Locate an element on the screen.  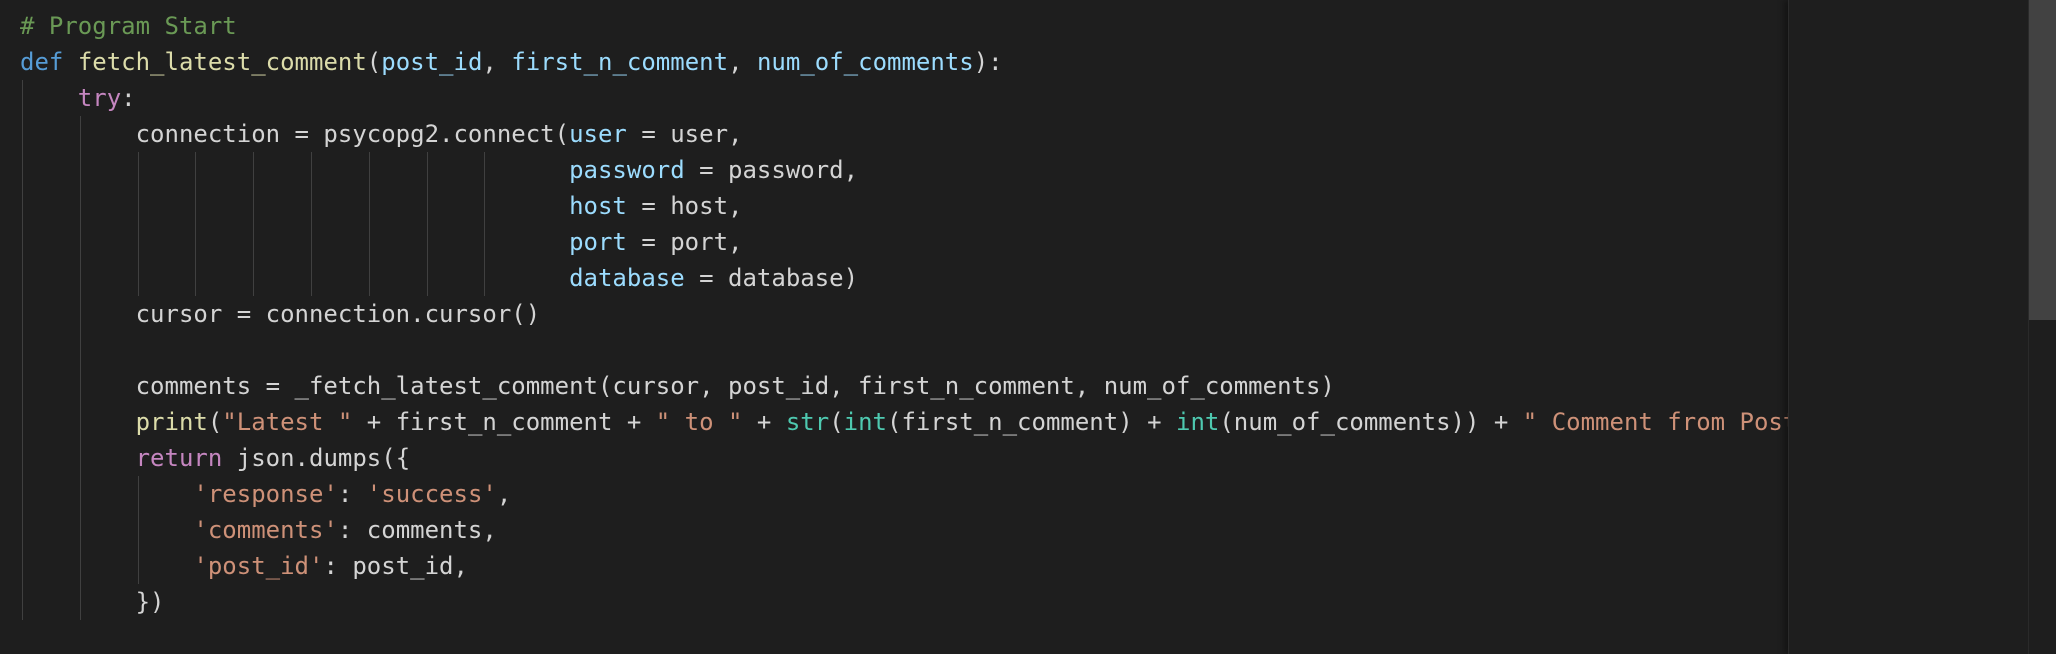
code-line: 'post_id': post_id, is located at coordinates (244, 566).